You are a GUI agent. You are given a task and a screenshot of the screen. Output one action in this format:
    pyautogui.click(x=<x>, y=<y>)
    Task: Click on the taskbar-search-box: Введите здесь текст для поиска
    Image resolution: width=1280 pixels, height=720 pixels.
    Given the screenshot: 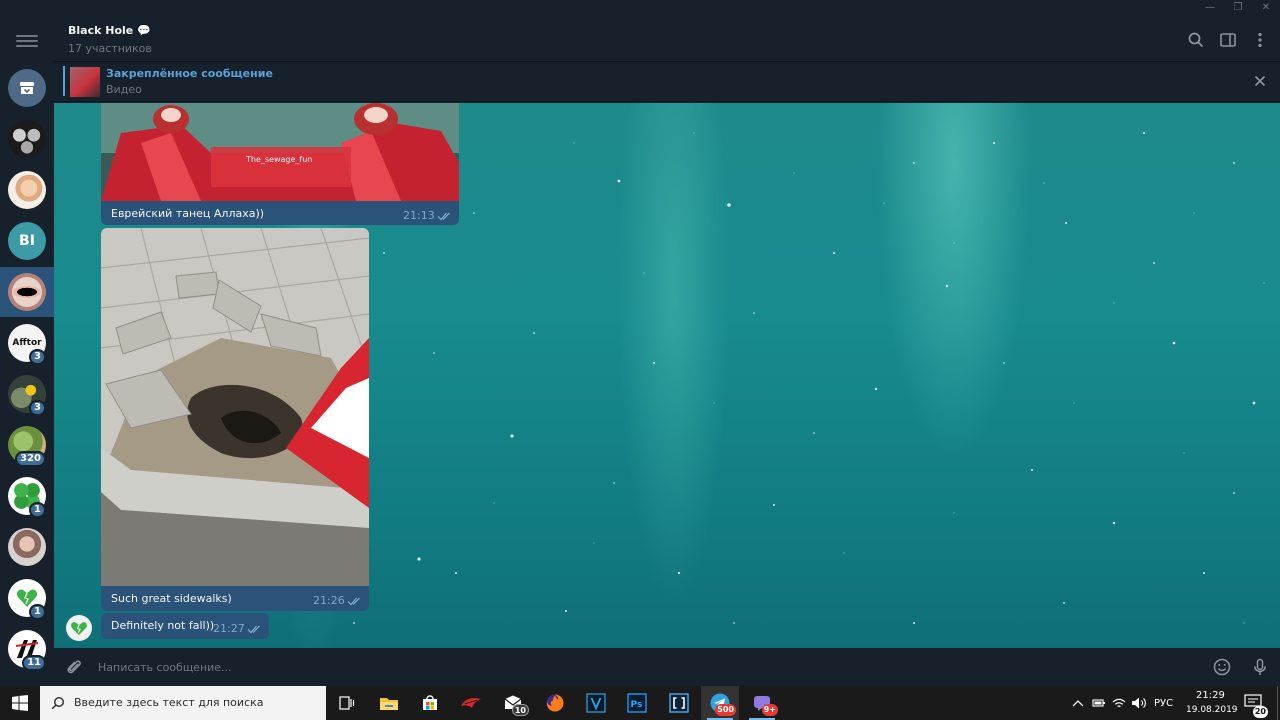 What is the action you would take?
    pyautogui.click(x=183, y=703)
    